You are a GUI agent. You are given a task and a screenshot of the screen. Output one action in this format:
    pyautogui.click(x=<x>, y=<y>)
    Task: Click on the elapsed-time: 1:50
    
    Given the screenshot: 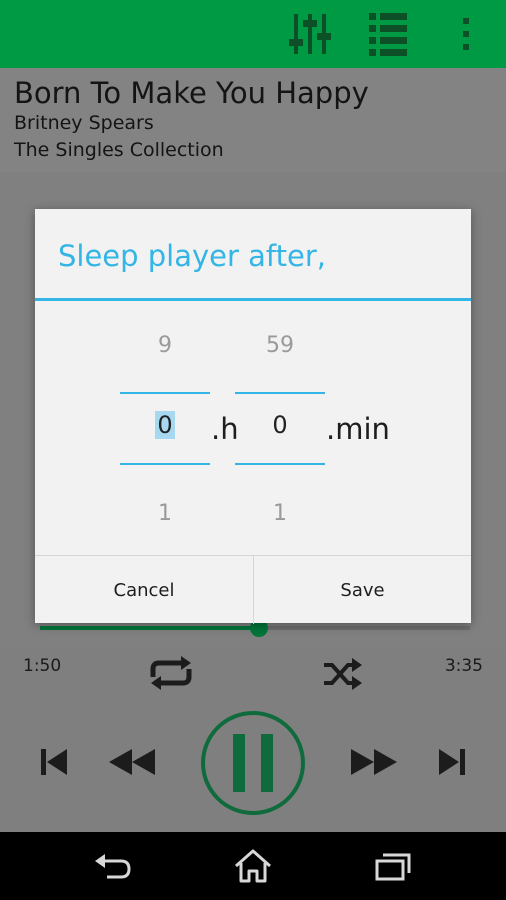 What is the action you would take?
    pyautogui.click(x=42, y=666)
    